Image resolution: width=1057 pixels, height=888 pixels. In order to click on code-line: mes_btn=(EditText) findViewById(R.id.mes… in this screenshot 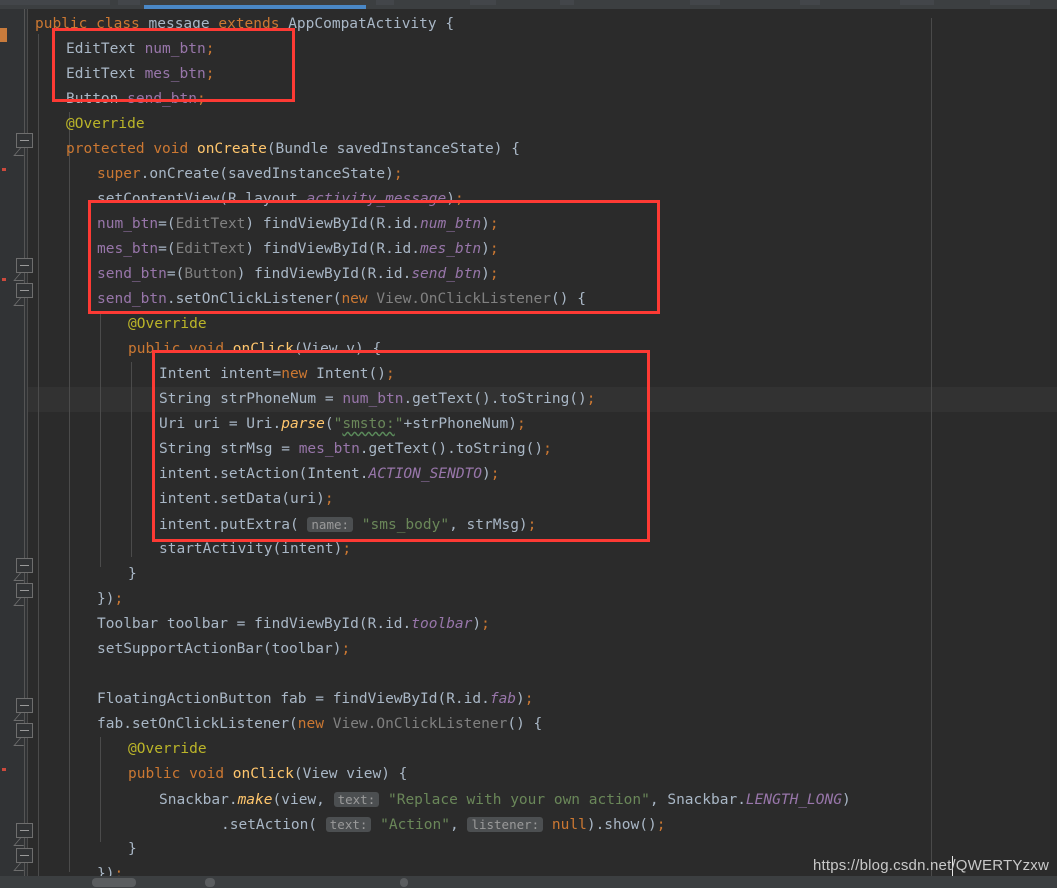, I will do `click(298, 249)`.